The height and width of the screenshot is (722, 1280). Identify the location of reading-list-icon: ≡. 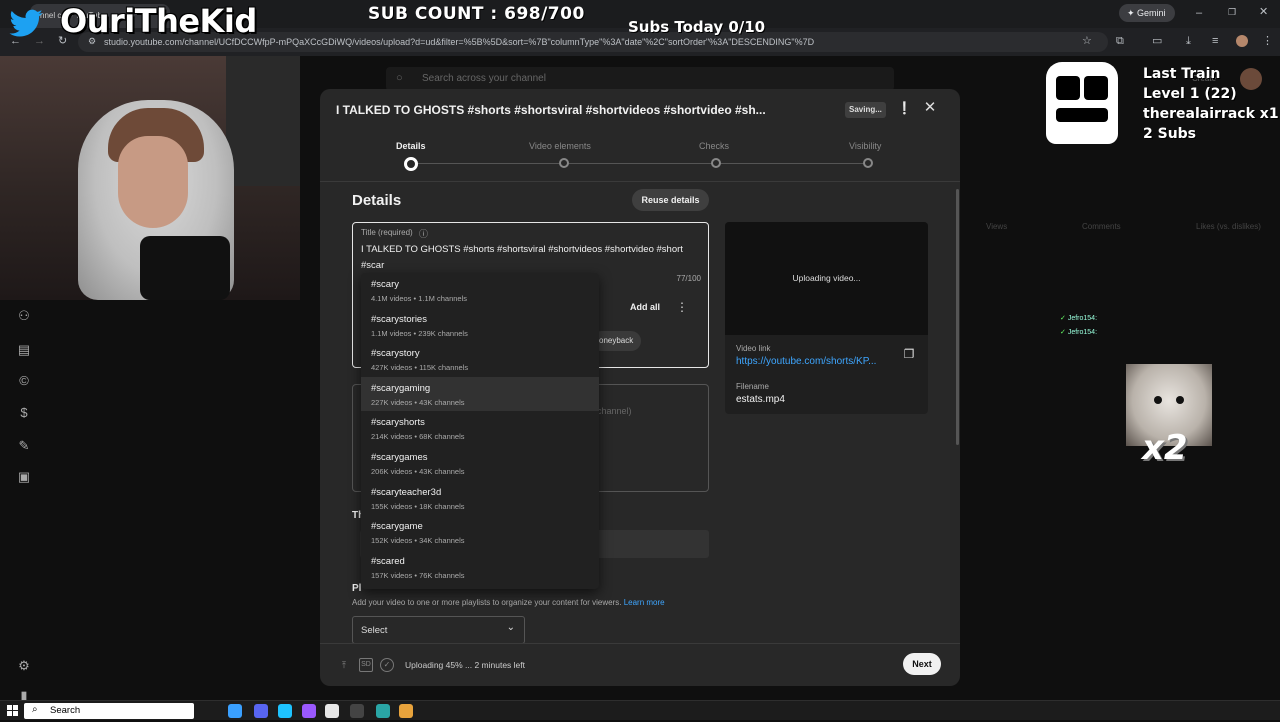
(1215, 41).